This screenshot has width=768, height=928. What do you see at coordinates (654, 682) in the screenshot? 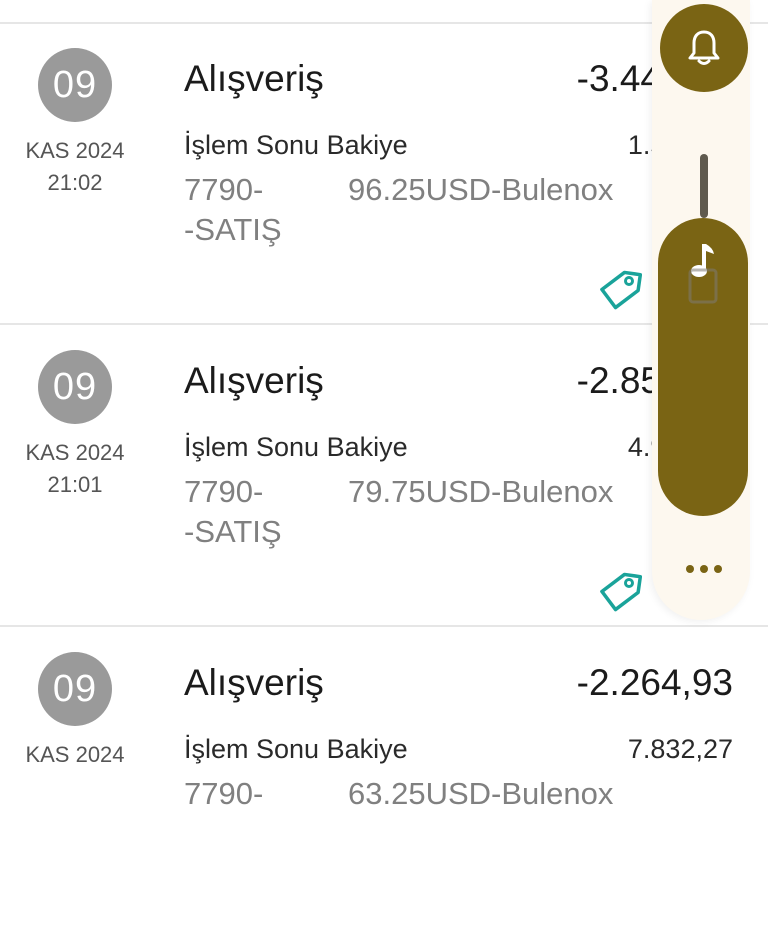
I see `transaction-amount: -2.264,93` at bounding box center [654, 682].